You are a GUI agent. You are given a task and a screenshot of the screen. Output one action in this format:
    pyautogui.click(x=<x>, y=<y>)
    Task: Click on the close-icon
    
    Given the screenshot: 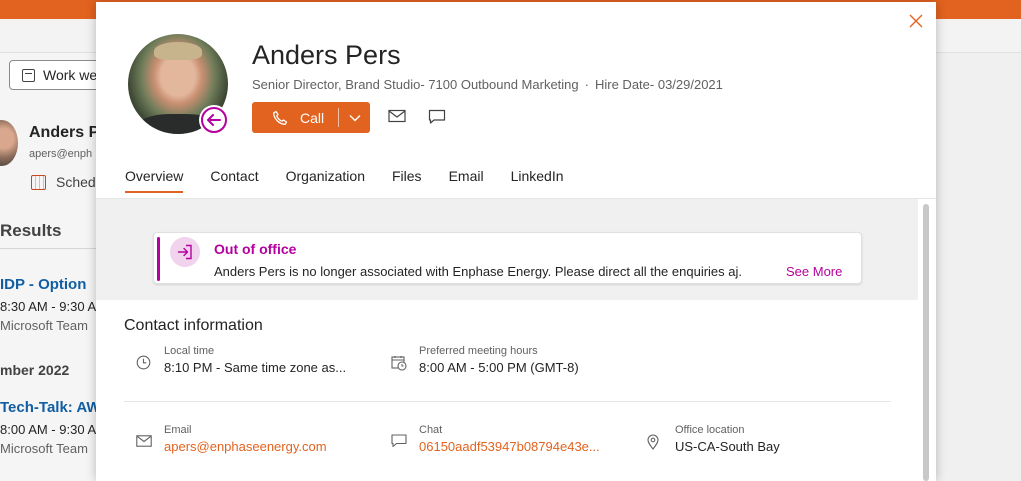 What is the action you would take?
    pyautogui.click(x=916, y=22)
    